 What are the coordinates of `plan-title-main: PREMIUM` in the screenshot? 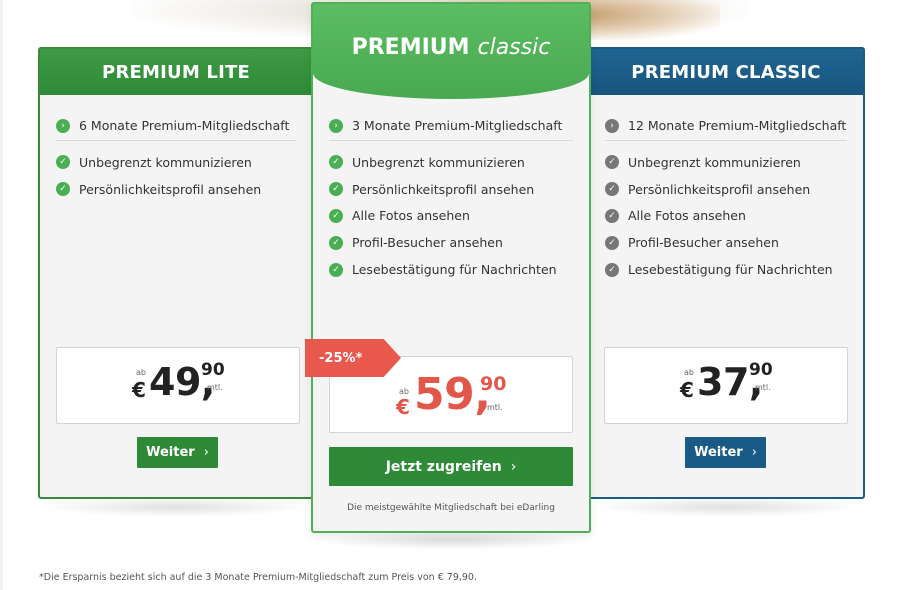 It's located at (410, 47).